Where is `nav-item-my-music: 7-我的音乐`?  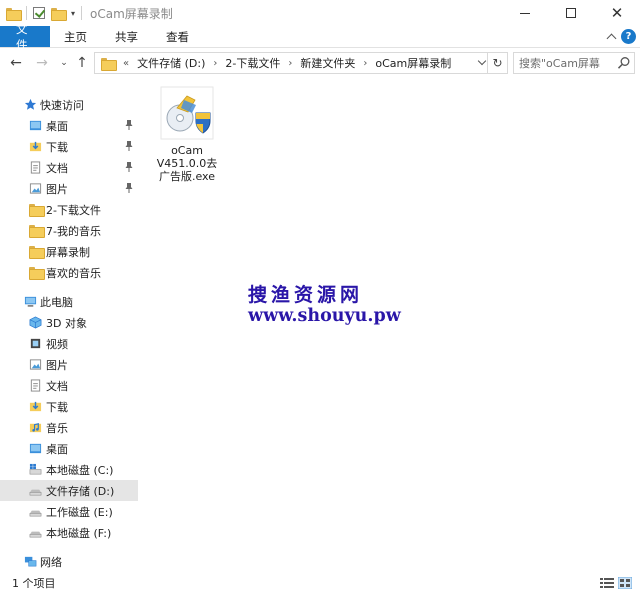
nav-item-my-music: 7-我的音乐 is located at coordinates (69, 230).